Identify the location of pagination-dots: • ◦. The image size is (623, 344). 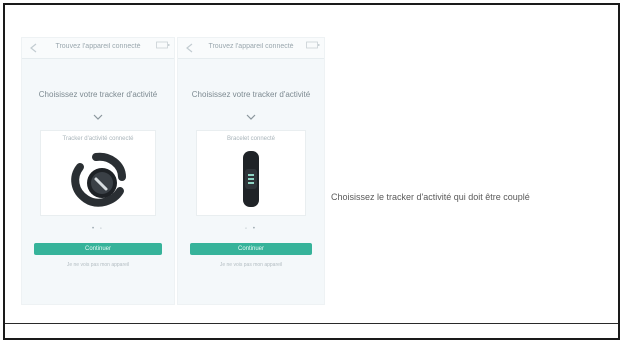
(98, 229).